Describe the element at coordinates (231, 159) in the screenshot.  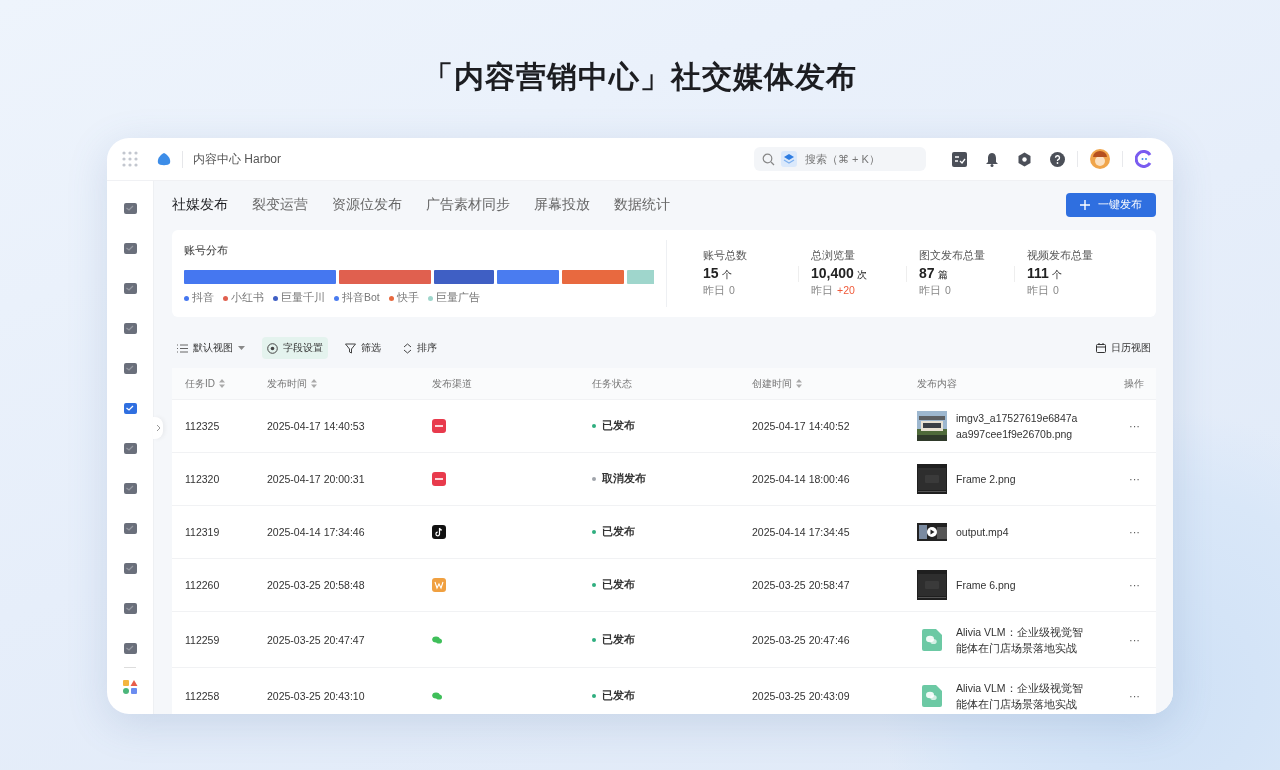
I see `app-title: 内容中心 Harbor` at that location.